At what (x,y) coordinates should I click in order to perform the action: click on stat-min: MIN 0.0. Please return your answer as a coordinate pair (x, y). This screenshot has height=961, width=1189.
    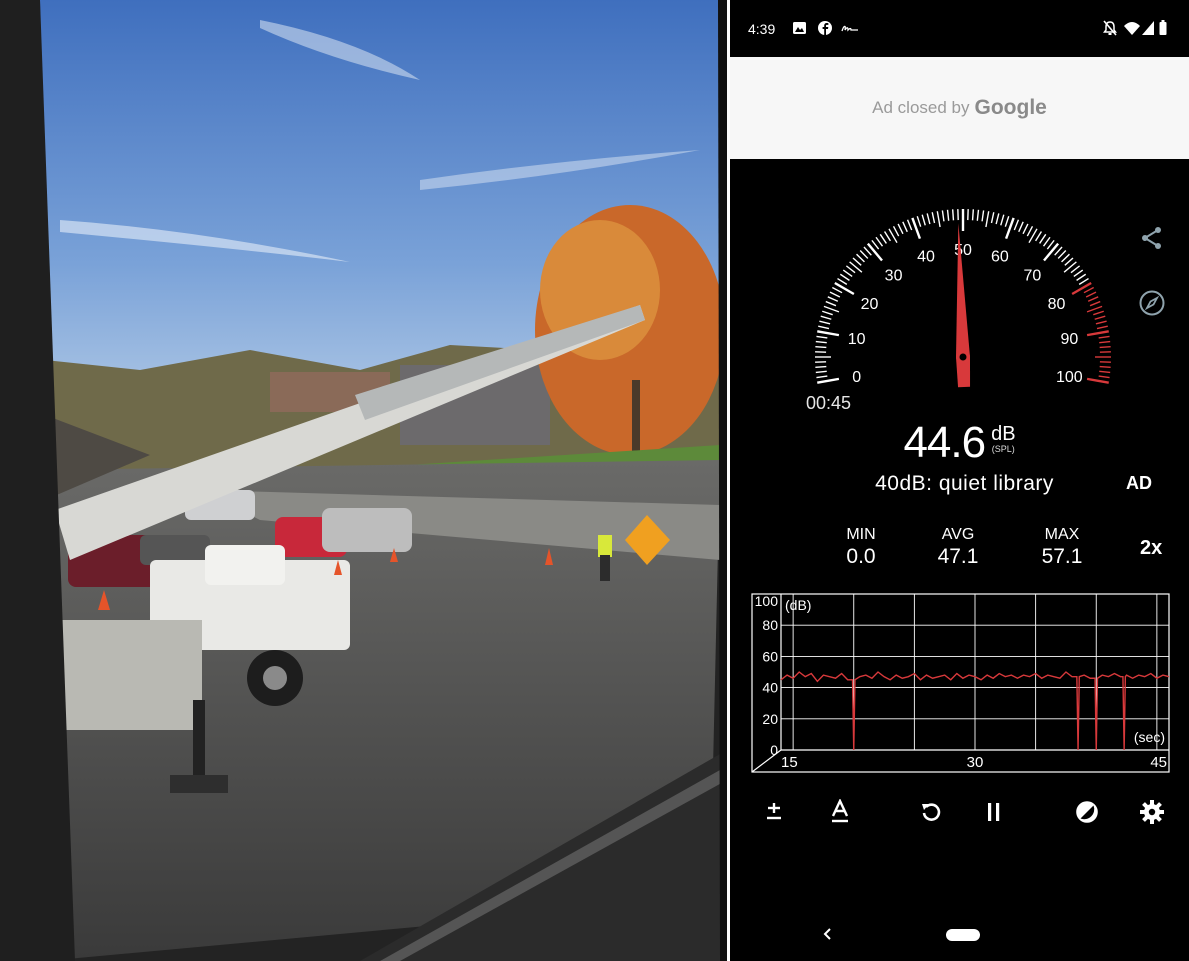
    Looking at the image, I should click on (861, 547).